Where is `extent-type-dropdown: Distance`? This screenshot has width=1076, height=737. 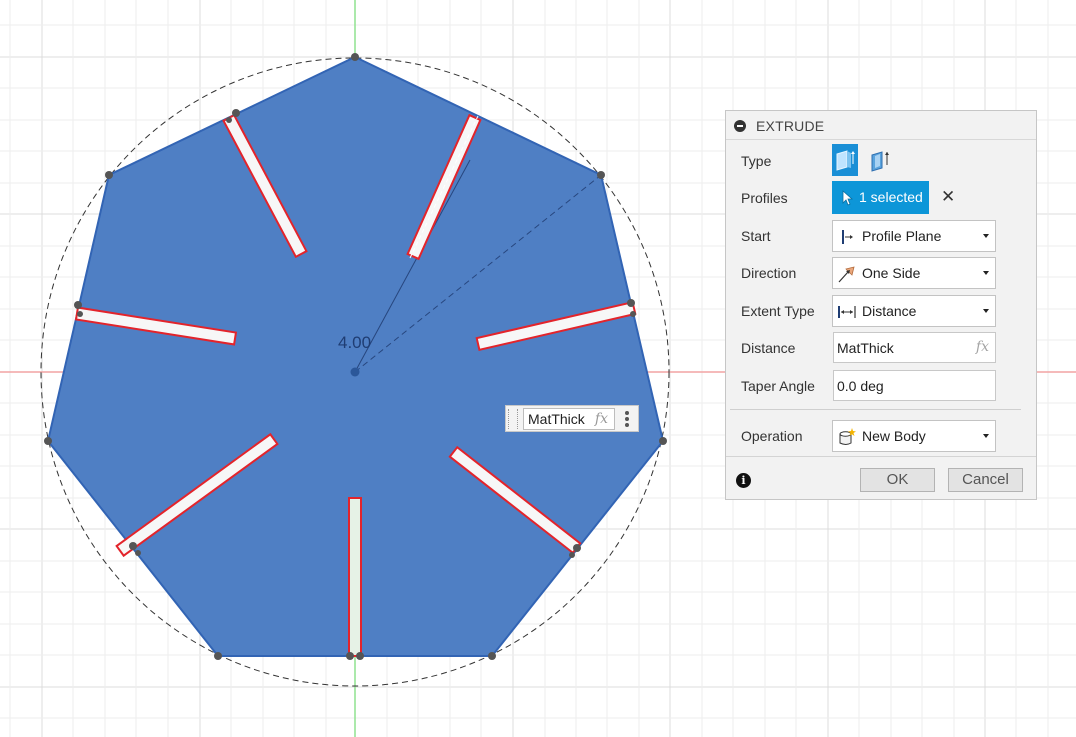 extent-type-dropdown: Distance is located at coordinates (914, 311).